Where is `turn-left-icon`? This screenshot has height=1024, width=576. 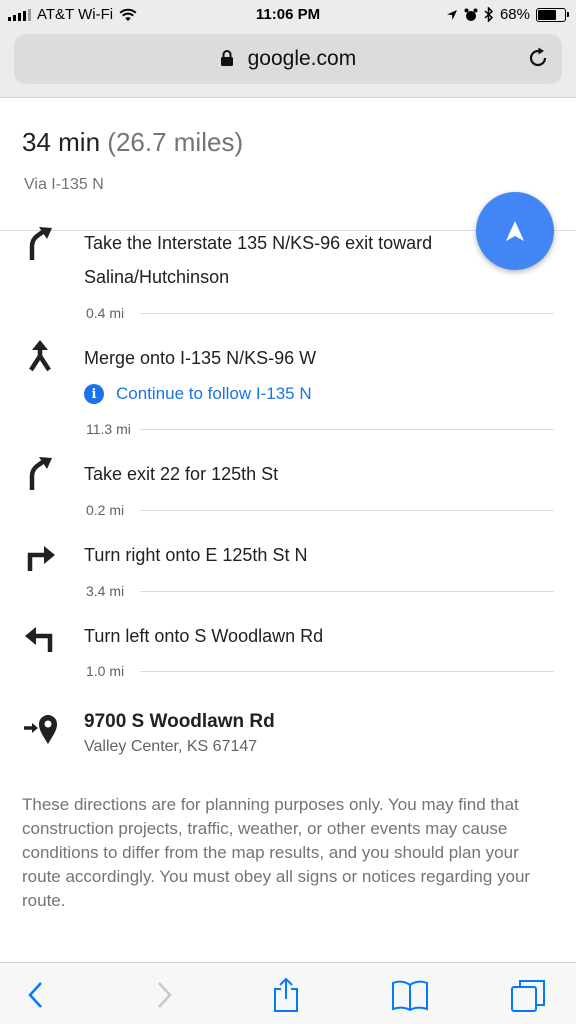
turn-left-icon is located at coordinates (39, 639).